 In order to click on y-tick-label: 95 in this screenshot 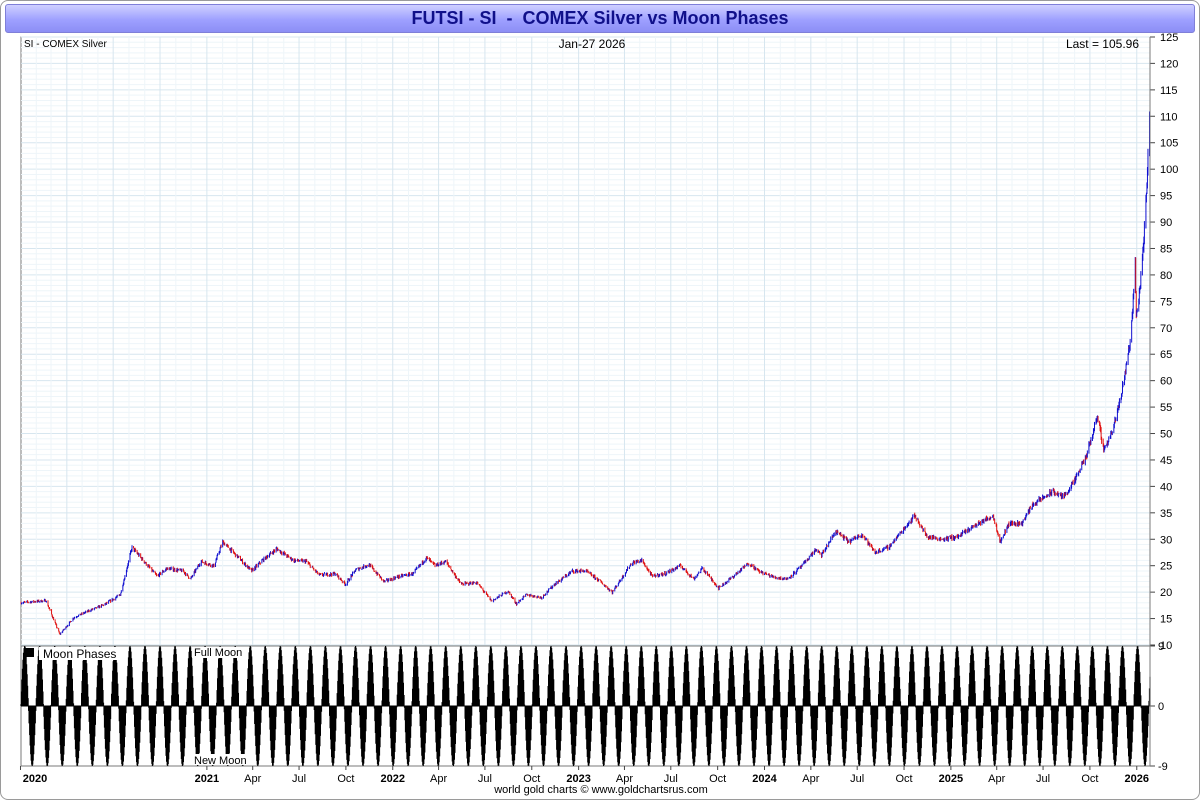, I will do `click(1166, 197)`.